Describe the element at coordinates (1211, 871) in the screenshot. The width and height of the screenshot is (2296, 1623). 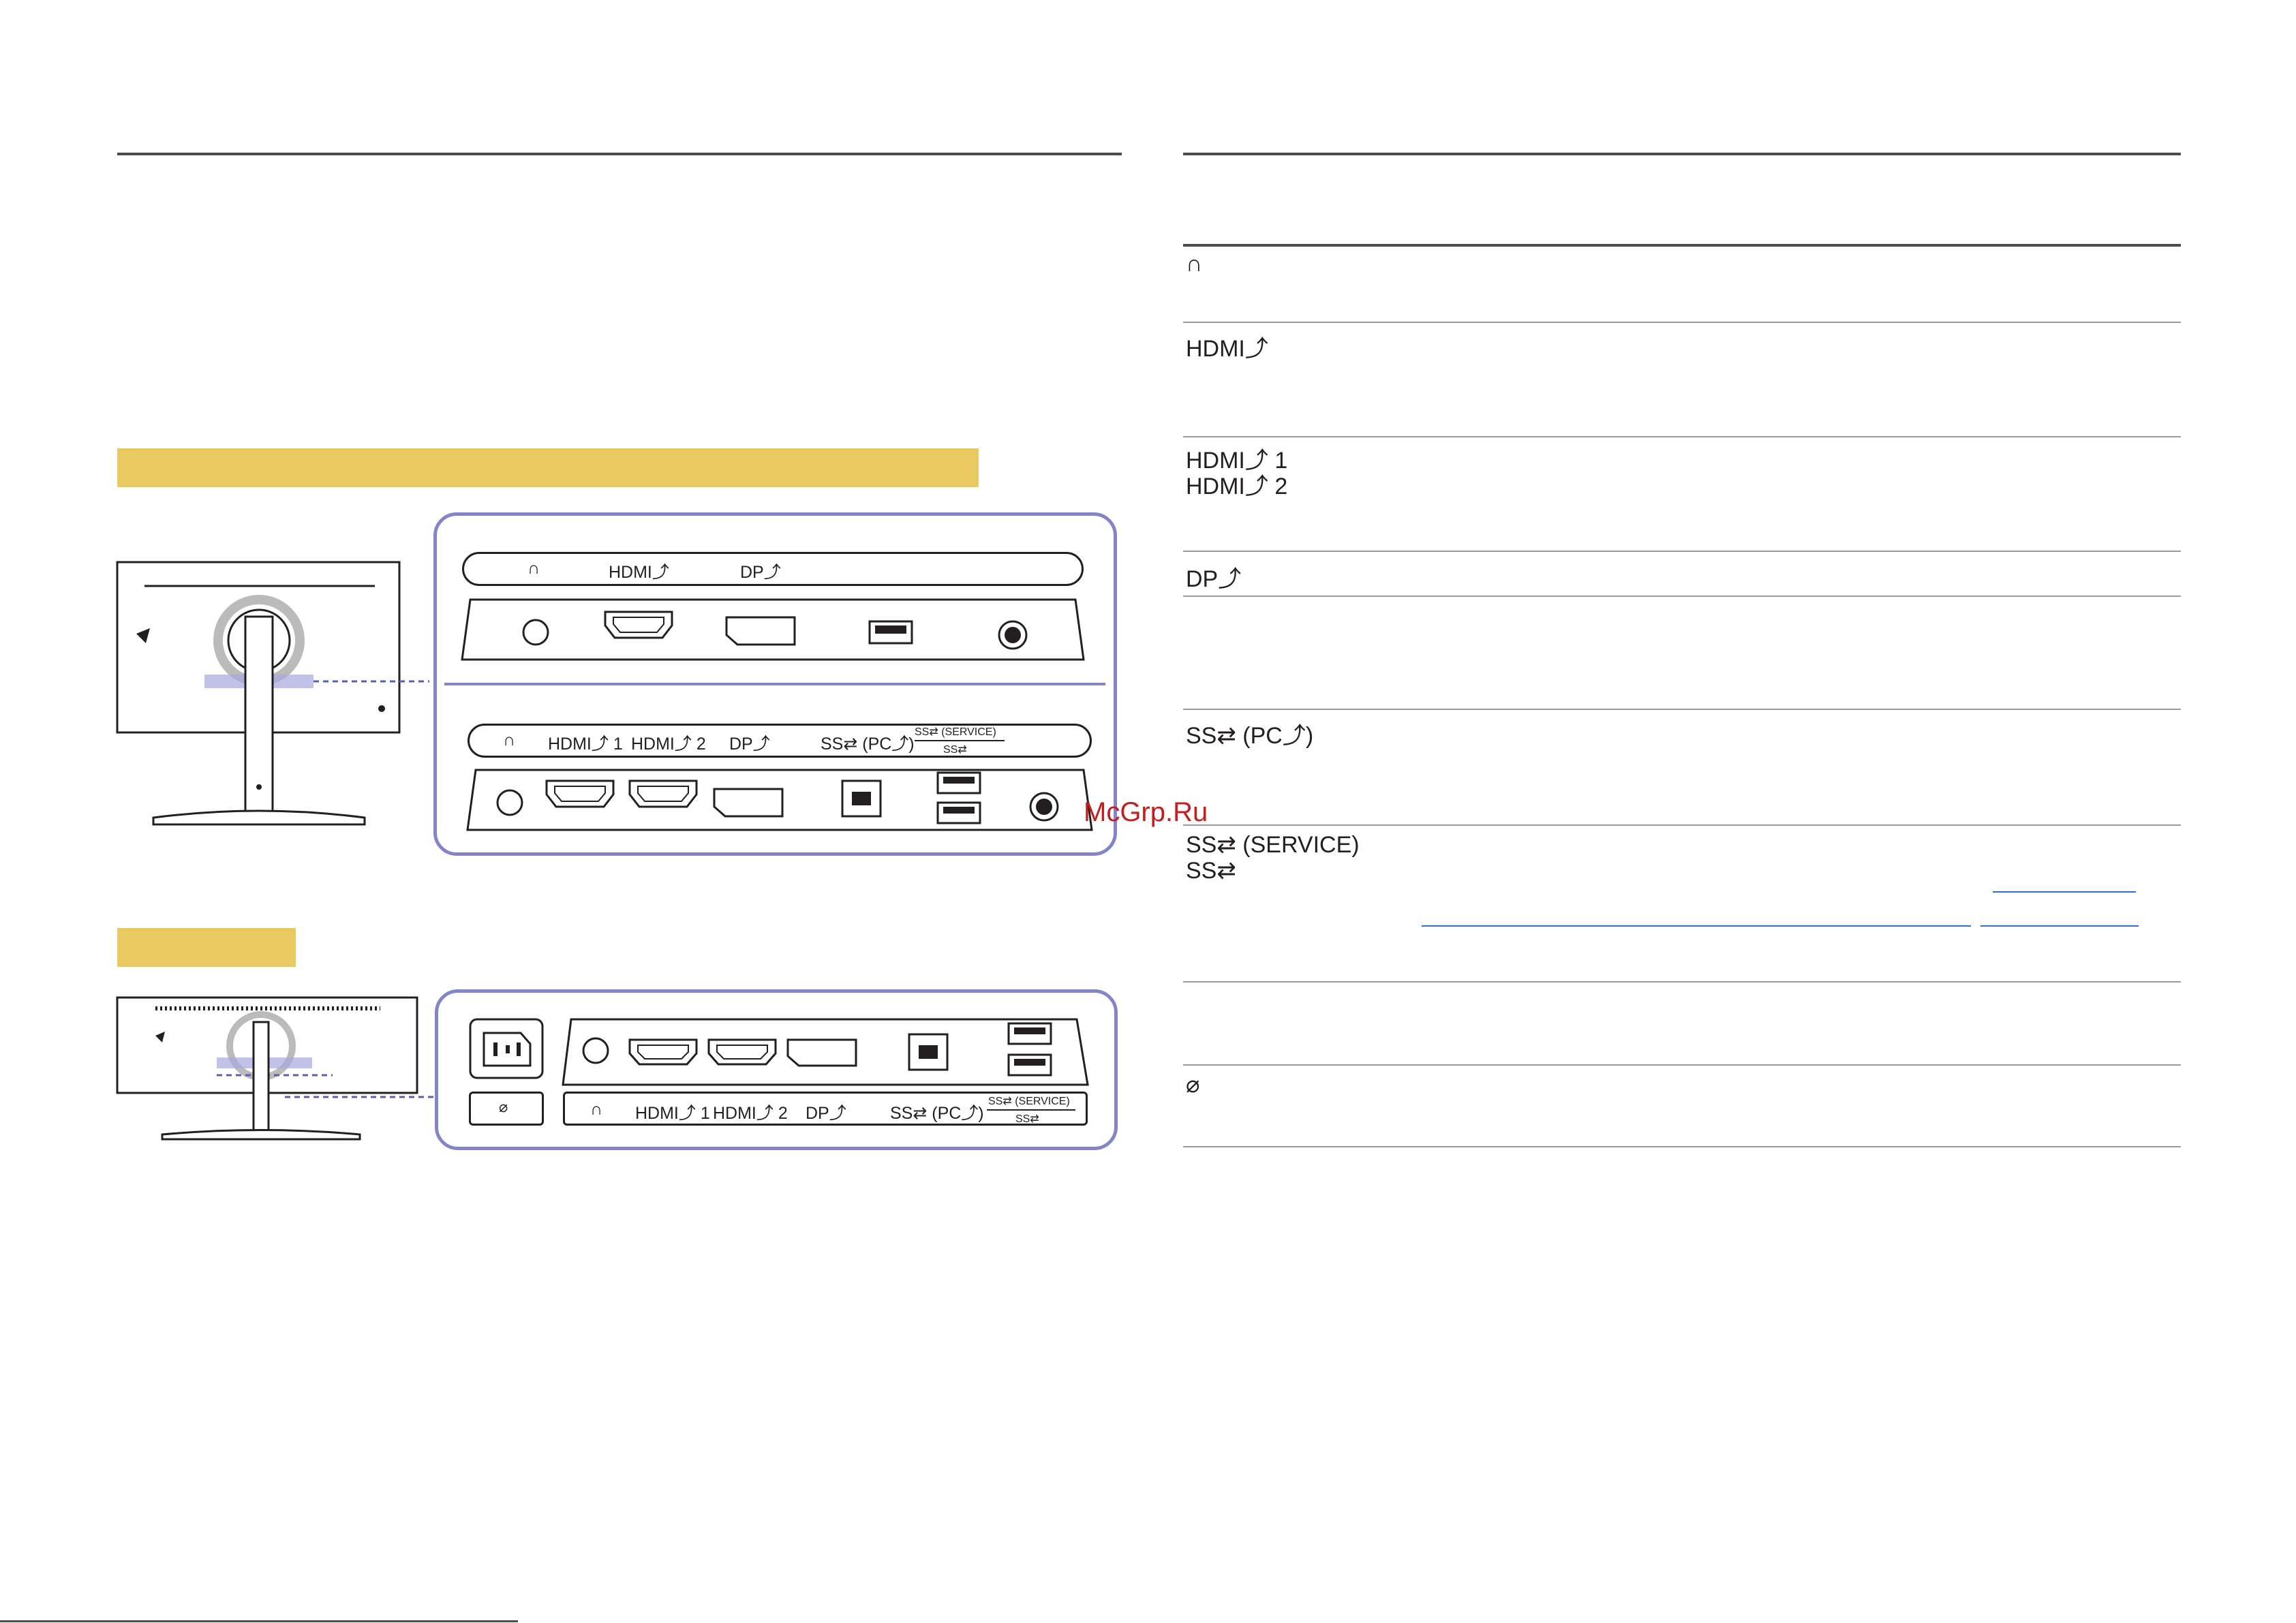
I see `table-port-usb-ss: SS⇄` at that location.